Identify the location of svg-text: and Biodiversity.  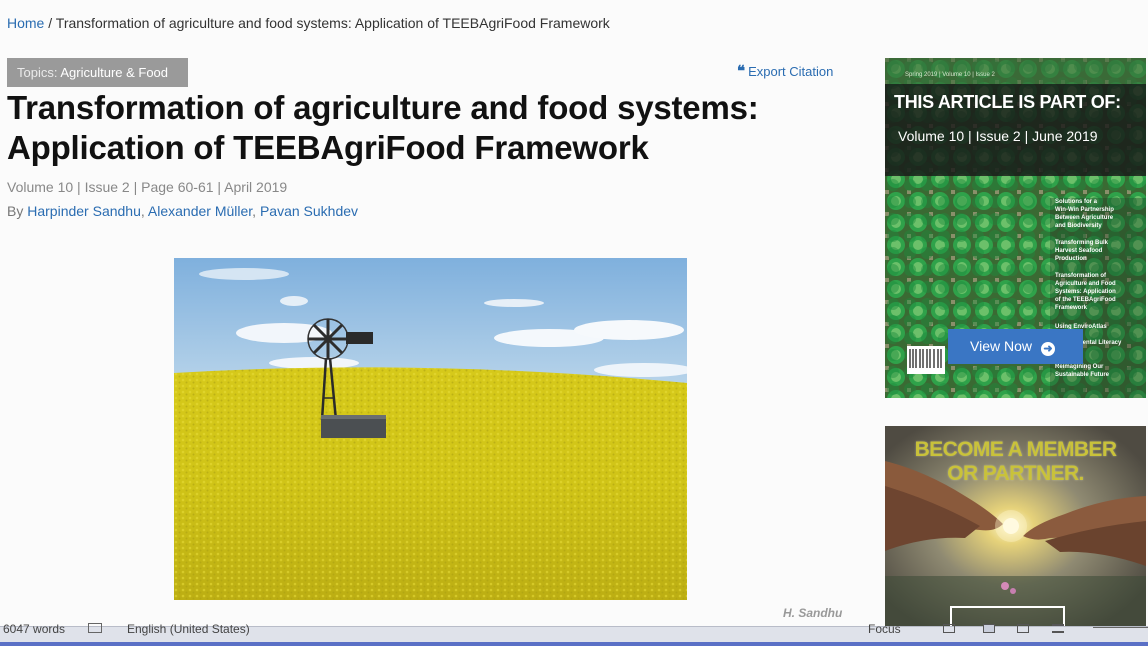
(1078, 226).